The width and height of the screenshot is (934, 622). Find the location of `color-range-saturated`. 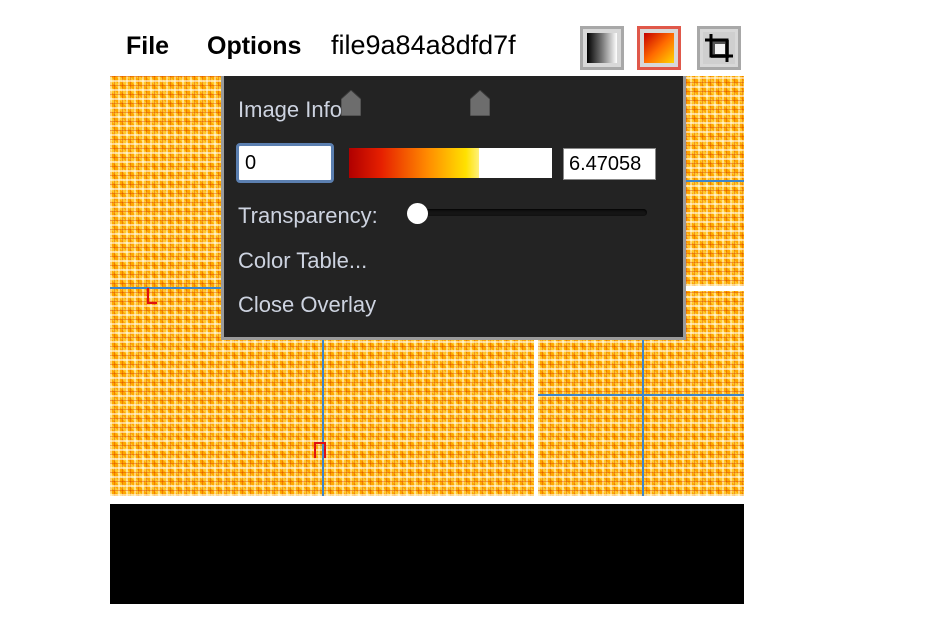

color-range-saturated is located at coordinates (515, 163).